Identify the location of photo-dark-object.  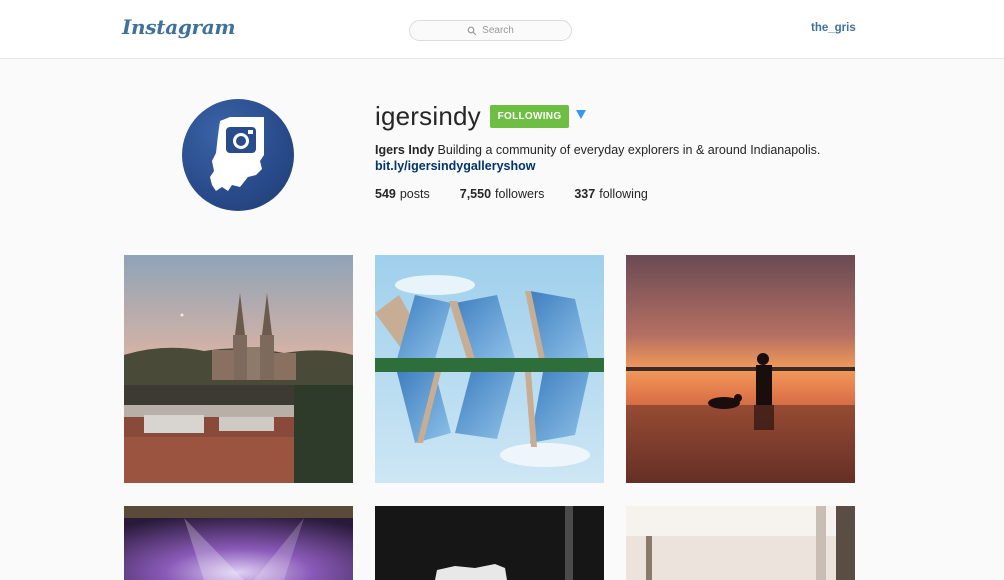
(489, 543).